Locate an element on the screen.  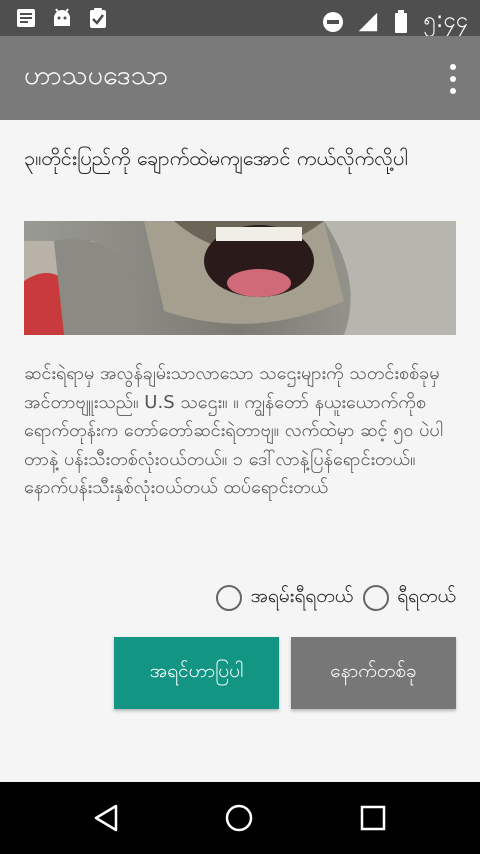
clipboard-check-icon is located at coordinates (98, 18).